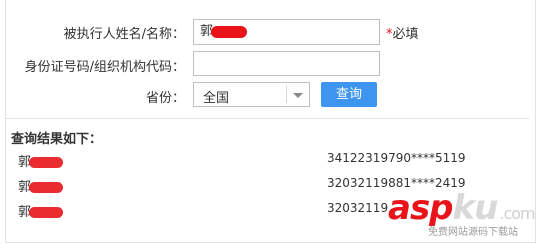 This screenshot has width=541, height=244. What do you see at coordinates (270, 210) in the screenshot?
I see `result-row: 郭 32032119` at bounding box center [270, 210].